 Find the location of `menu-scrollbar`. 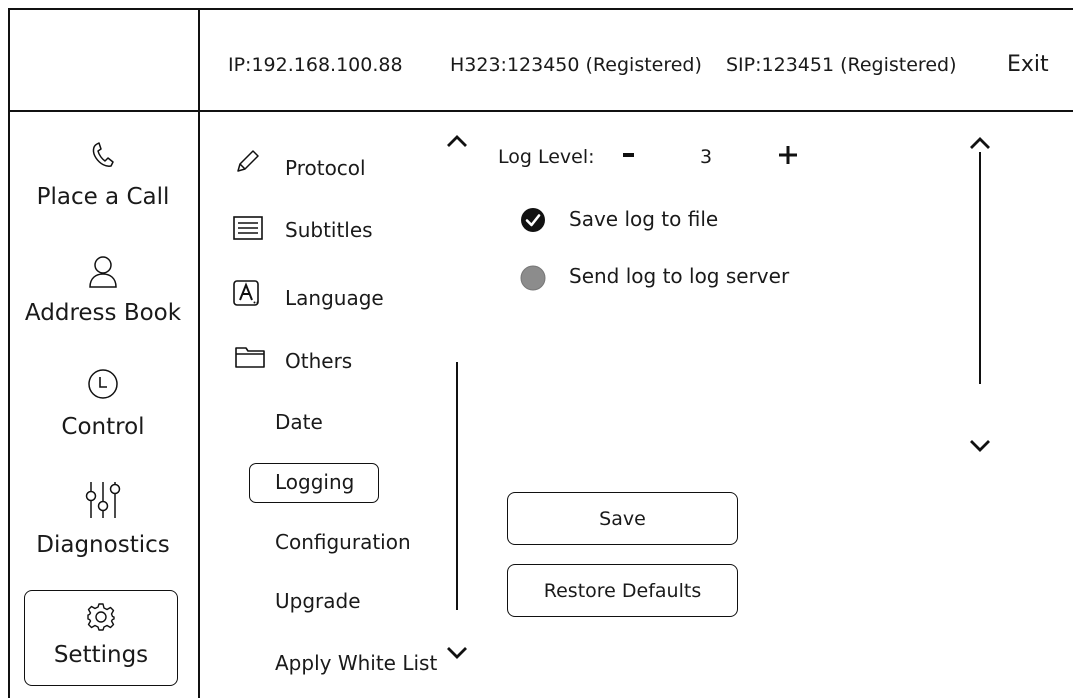

menu-scrollbar is located at coordinates (457, 486).